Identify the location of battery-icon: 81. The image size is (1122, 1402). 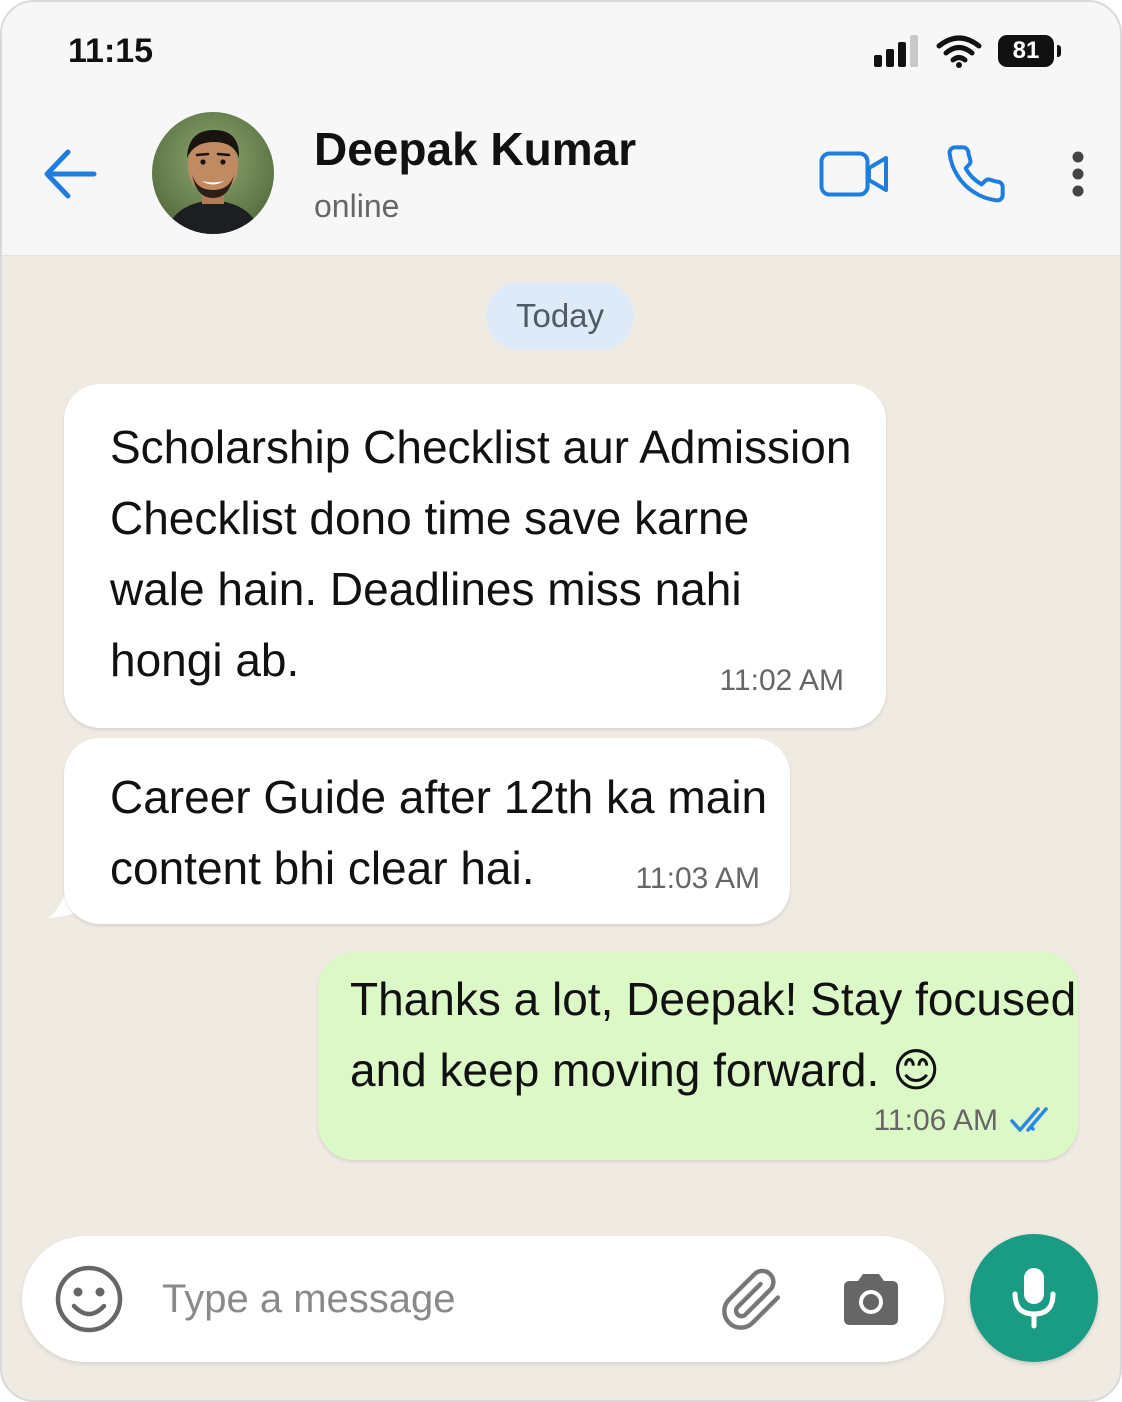
(1029, 51).